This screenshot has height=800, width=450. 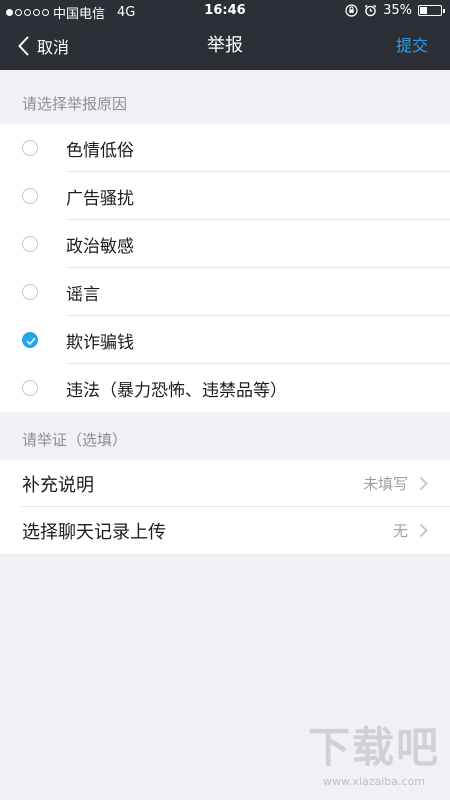 I want to click on watermark-url: www.xiazaiba.com, so click(x=374, y=781).